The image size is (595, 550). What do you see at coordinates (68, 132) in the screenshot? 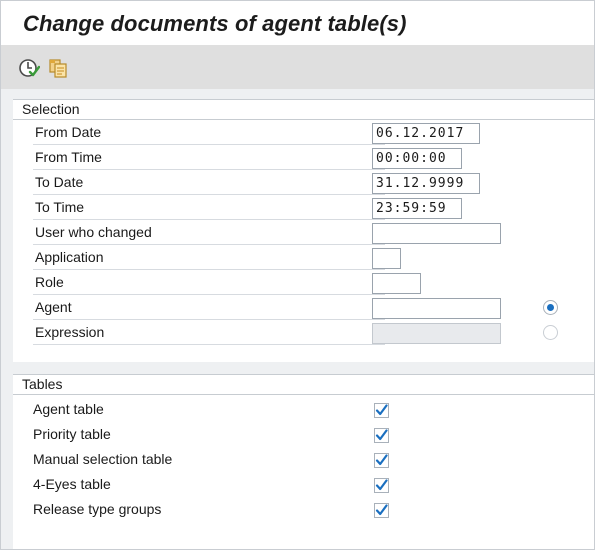
I see `from-date-label: From Date` at bounding box center [68, 132].